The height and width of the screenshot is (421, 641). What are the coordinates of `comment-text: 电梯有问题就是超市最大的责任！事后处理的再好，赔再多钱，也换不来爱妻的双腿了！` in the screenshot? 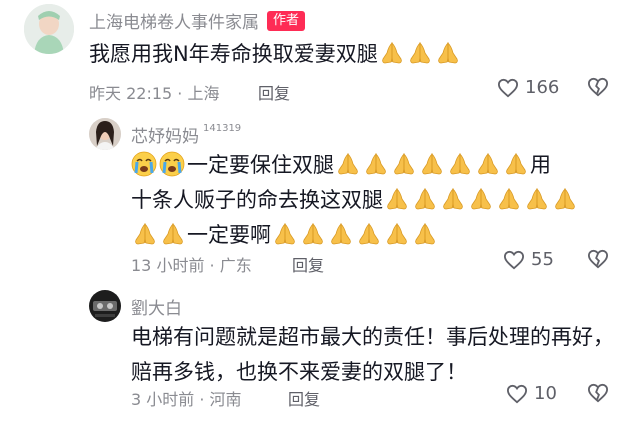 It's located at (372, 354).